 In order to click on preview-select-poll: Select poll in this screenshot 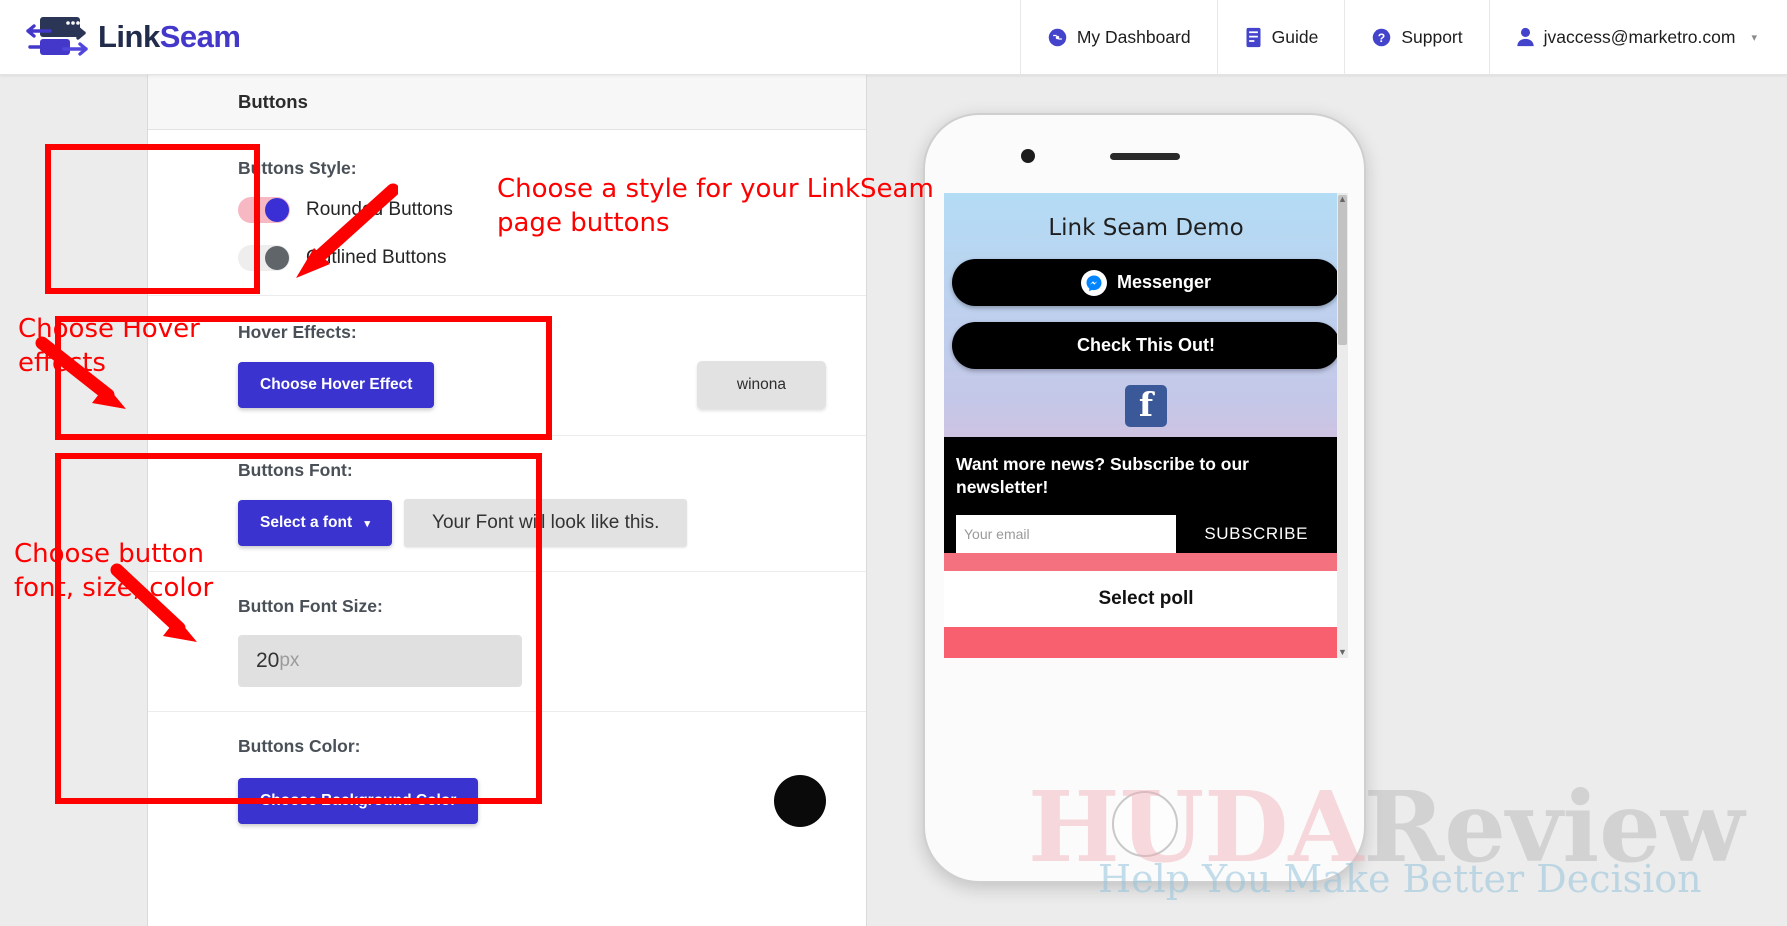, I will do `click(1146, 599)`.